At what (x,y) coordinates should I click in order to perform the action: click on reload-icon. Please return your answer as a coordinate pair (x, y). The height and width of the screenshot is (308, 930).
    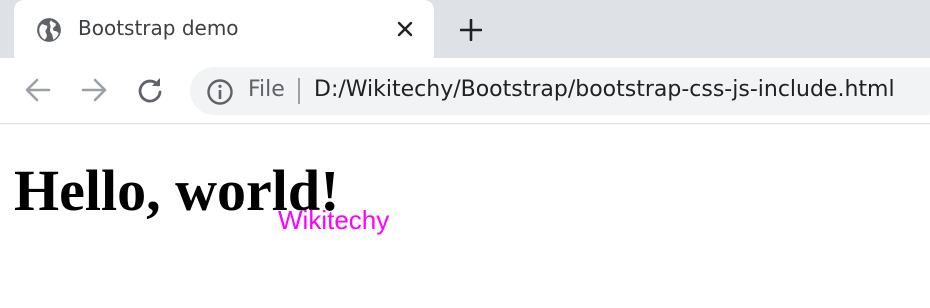
    Looking at the image, I should click on (150, 90).